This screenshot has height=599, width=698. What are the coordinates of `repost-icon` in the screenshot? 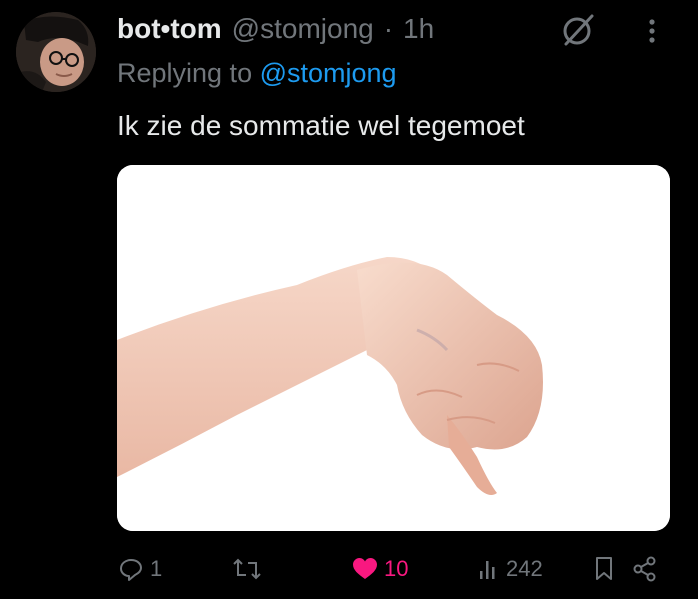 It's located at (247, 569).